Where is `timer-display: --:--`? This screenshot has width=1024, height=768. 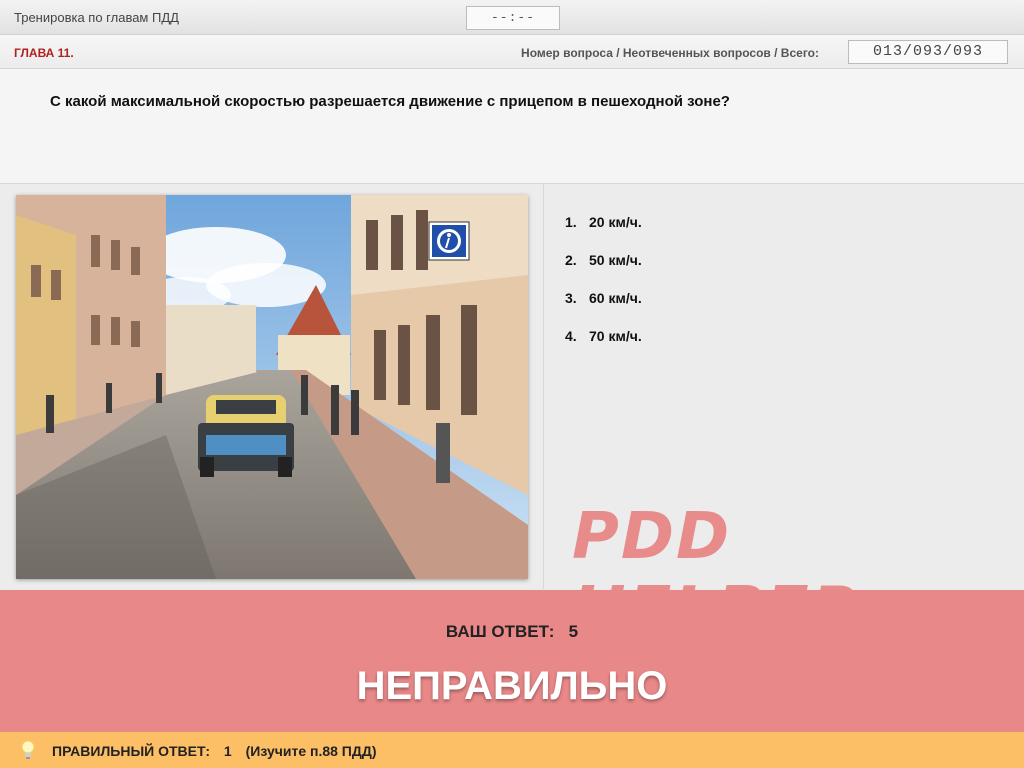
timer-display: --:-- is located at coordinates (513, 18).